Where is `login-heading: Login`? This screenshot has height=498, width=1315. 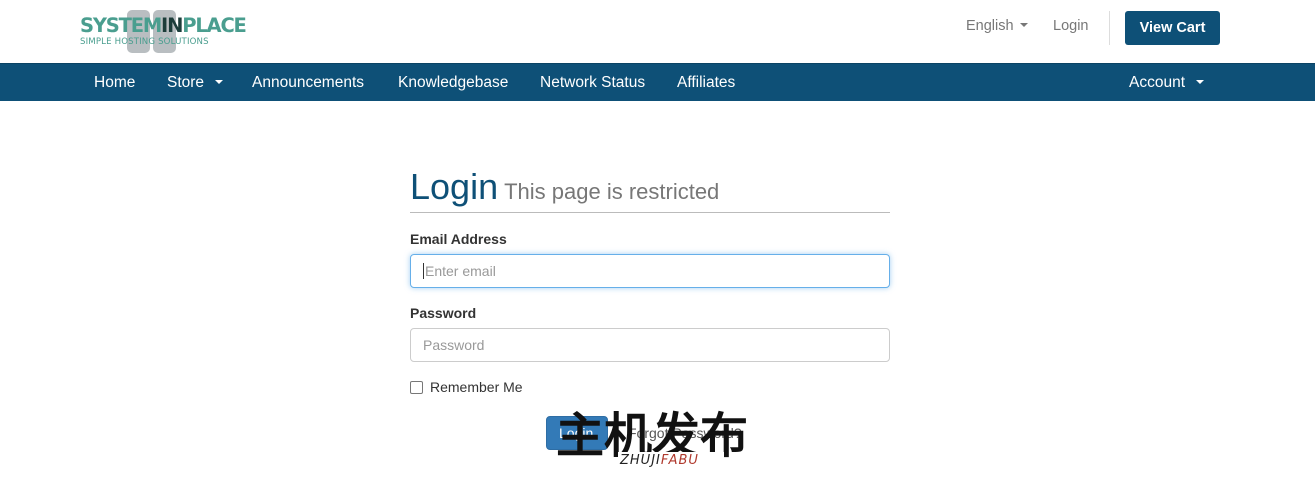 login-heading: Login is located at coordinates (454, 186).